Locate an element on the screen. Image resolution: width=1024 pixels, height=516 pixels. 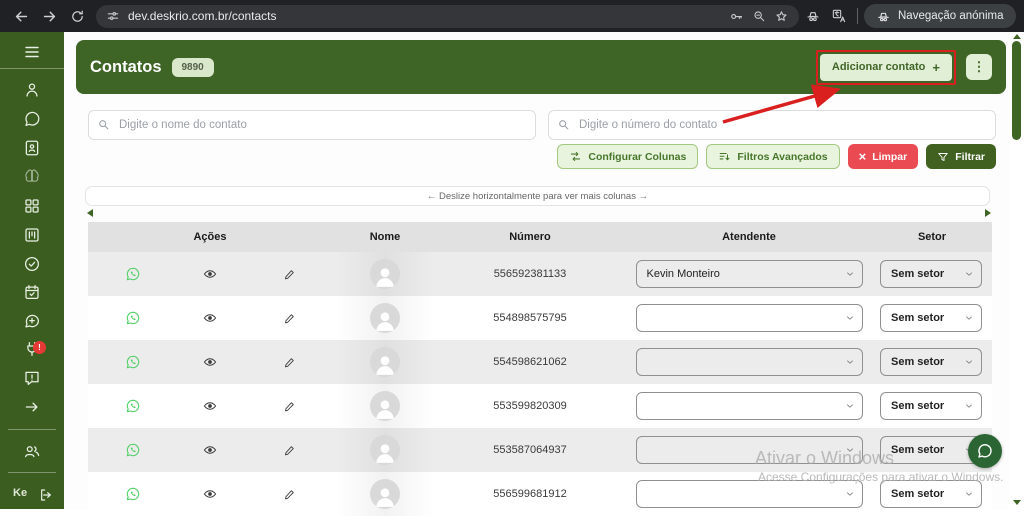
swap-columns-icon is located at coordinates (575, 156).